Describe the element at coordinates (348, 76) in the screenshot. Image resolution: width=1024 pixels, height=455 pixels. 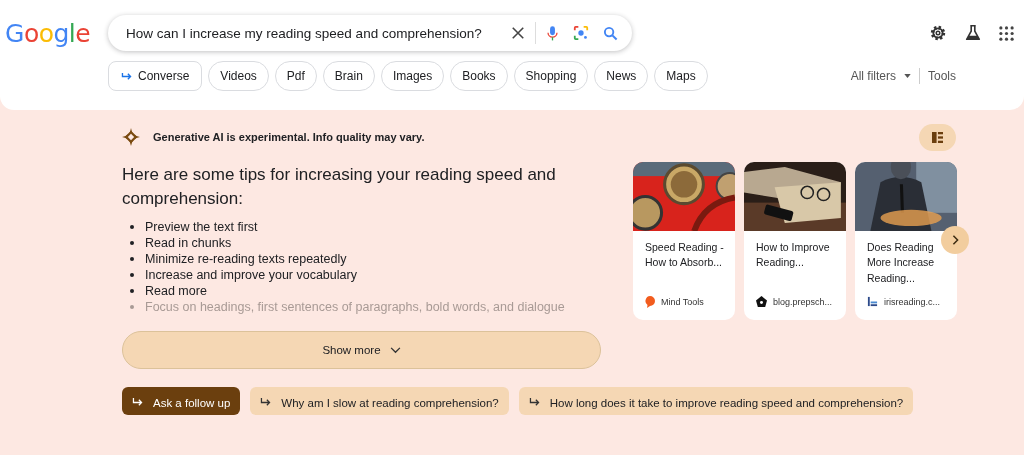
I see `filter-chip: Brain` at that location.